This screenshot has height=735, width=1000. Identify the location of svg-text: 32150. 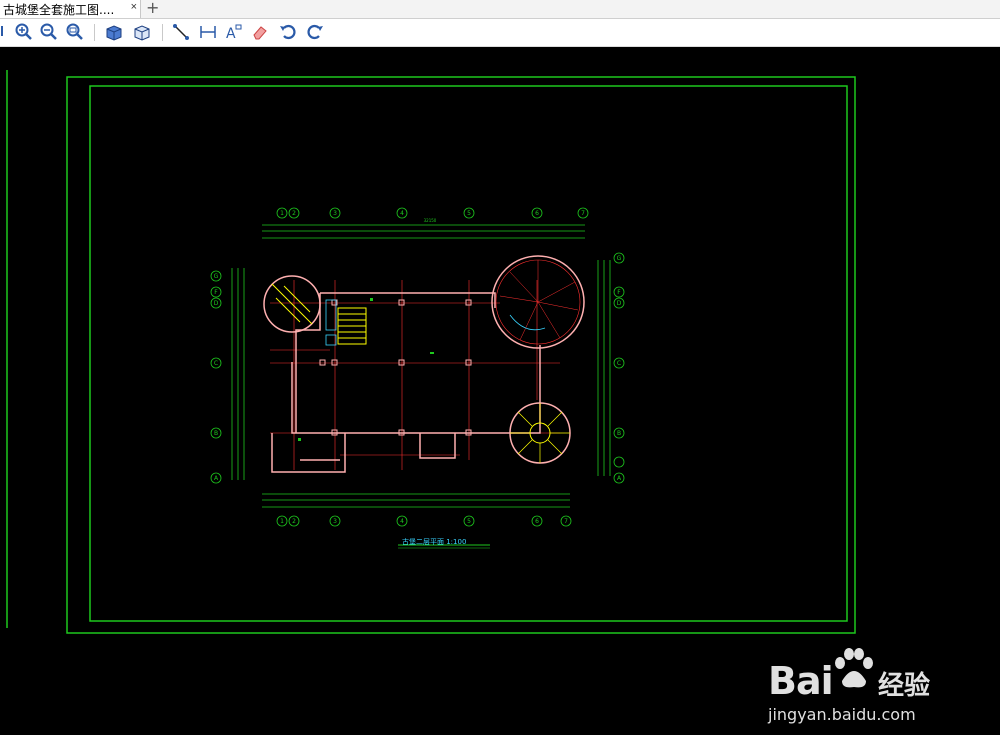
(430, 220).